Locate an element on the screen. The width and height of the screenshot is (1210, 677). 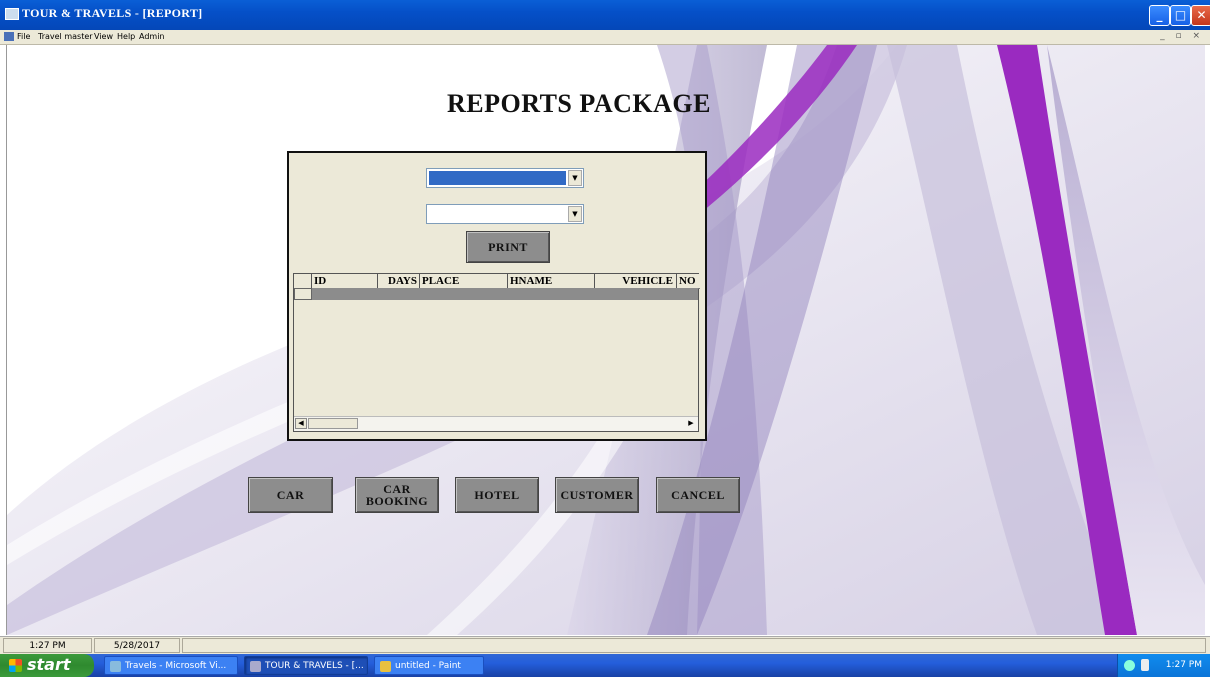
scroll-thumb is located at coordinates (333, 423).